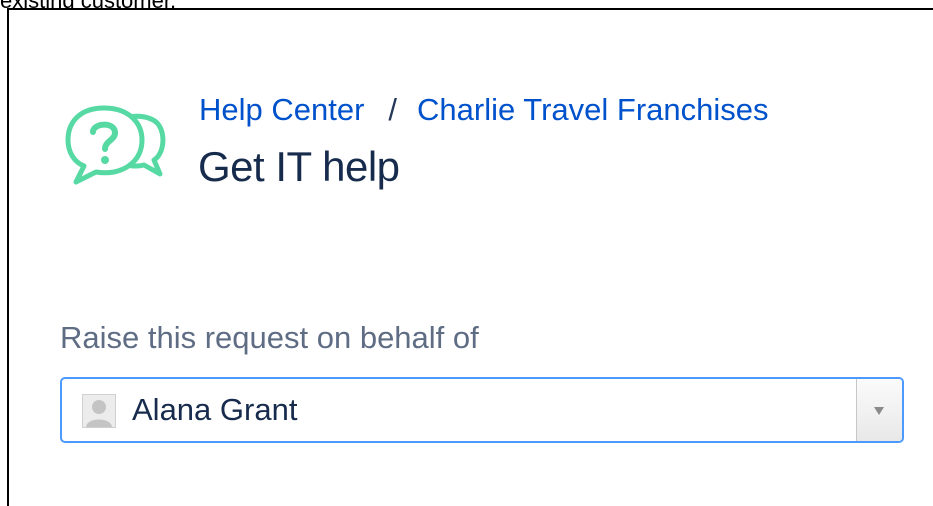 Image resolution: width=933 pixels, height=506 pixels. What do you see at coordinates (215, 409) in the screenshot?
I see `selected-customer-value: Alana Grant` at bounding box center [215, 409].